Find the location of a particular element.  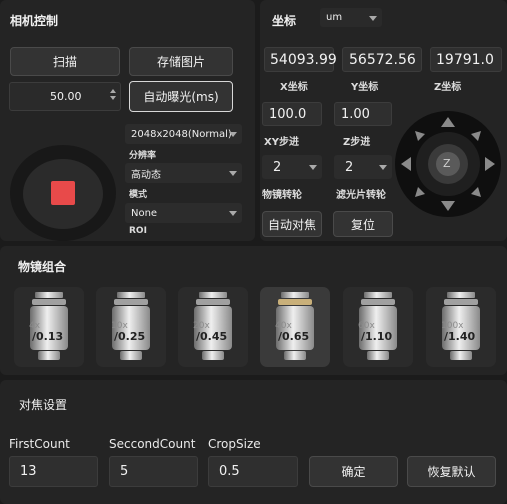

roi-label: ROI is located at coordinates (138, 231).